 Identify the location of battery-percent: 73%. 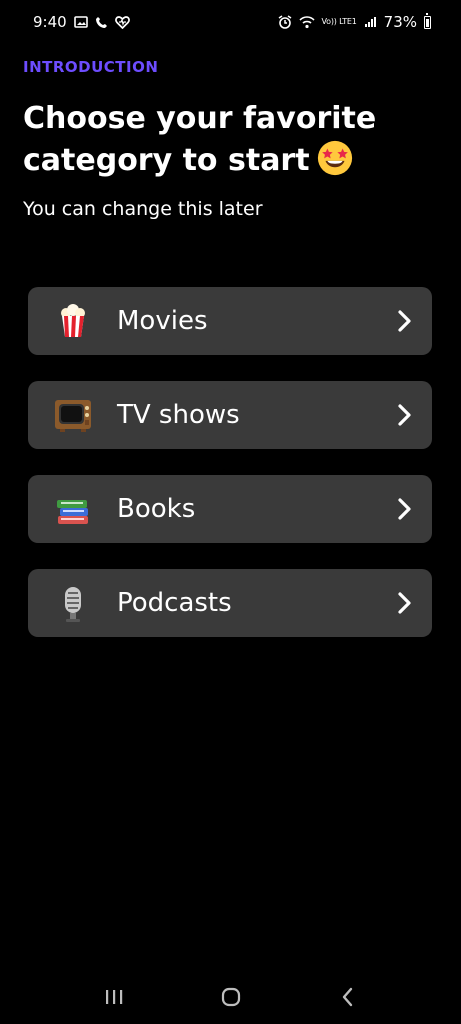
(400, 22).